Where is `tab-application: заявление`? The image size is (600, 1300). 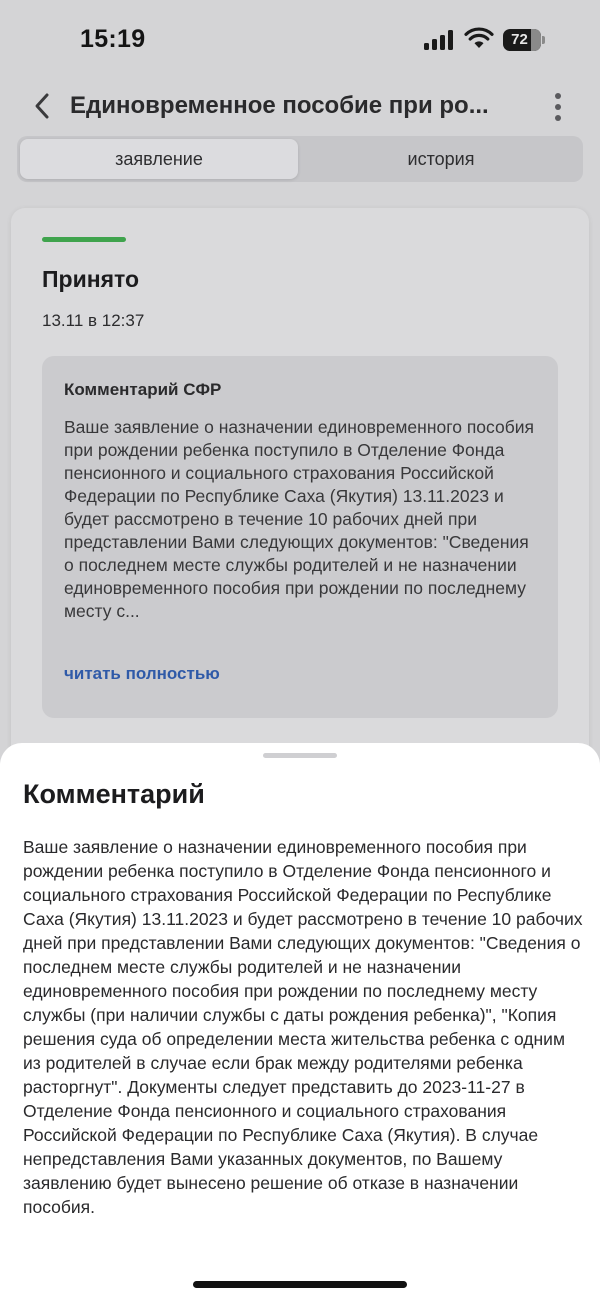
tab-application: заявление is located at coordinates (159, 159).